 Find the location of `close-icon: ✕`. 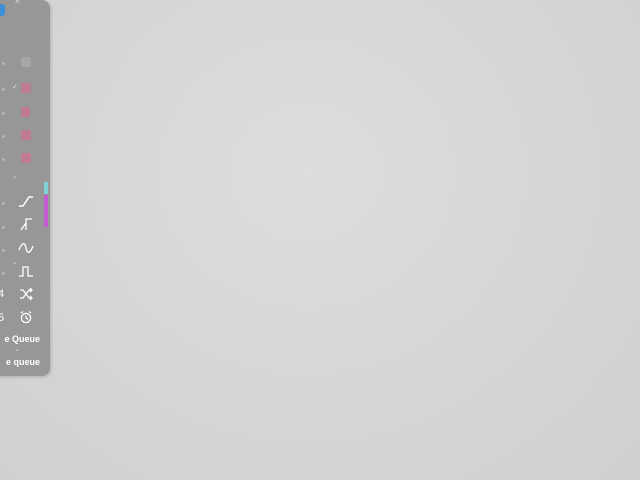

close-icon: ✕ is located at coordinates (21, 3).